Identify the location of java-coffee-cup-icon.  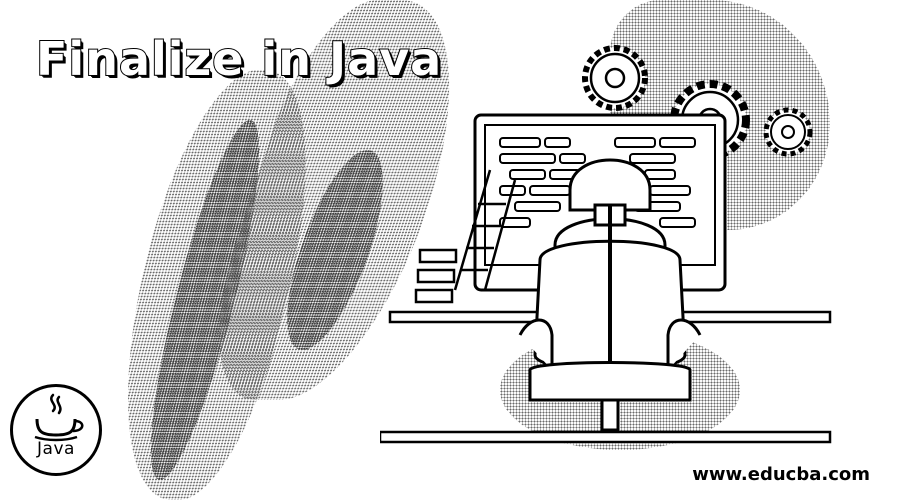
(59, 417).